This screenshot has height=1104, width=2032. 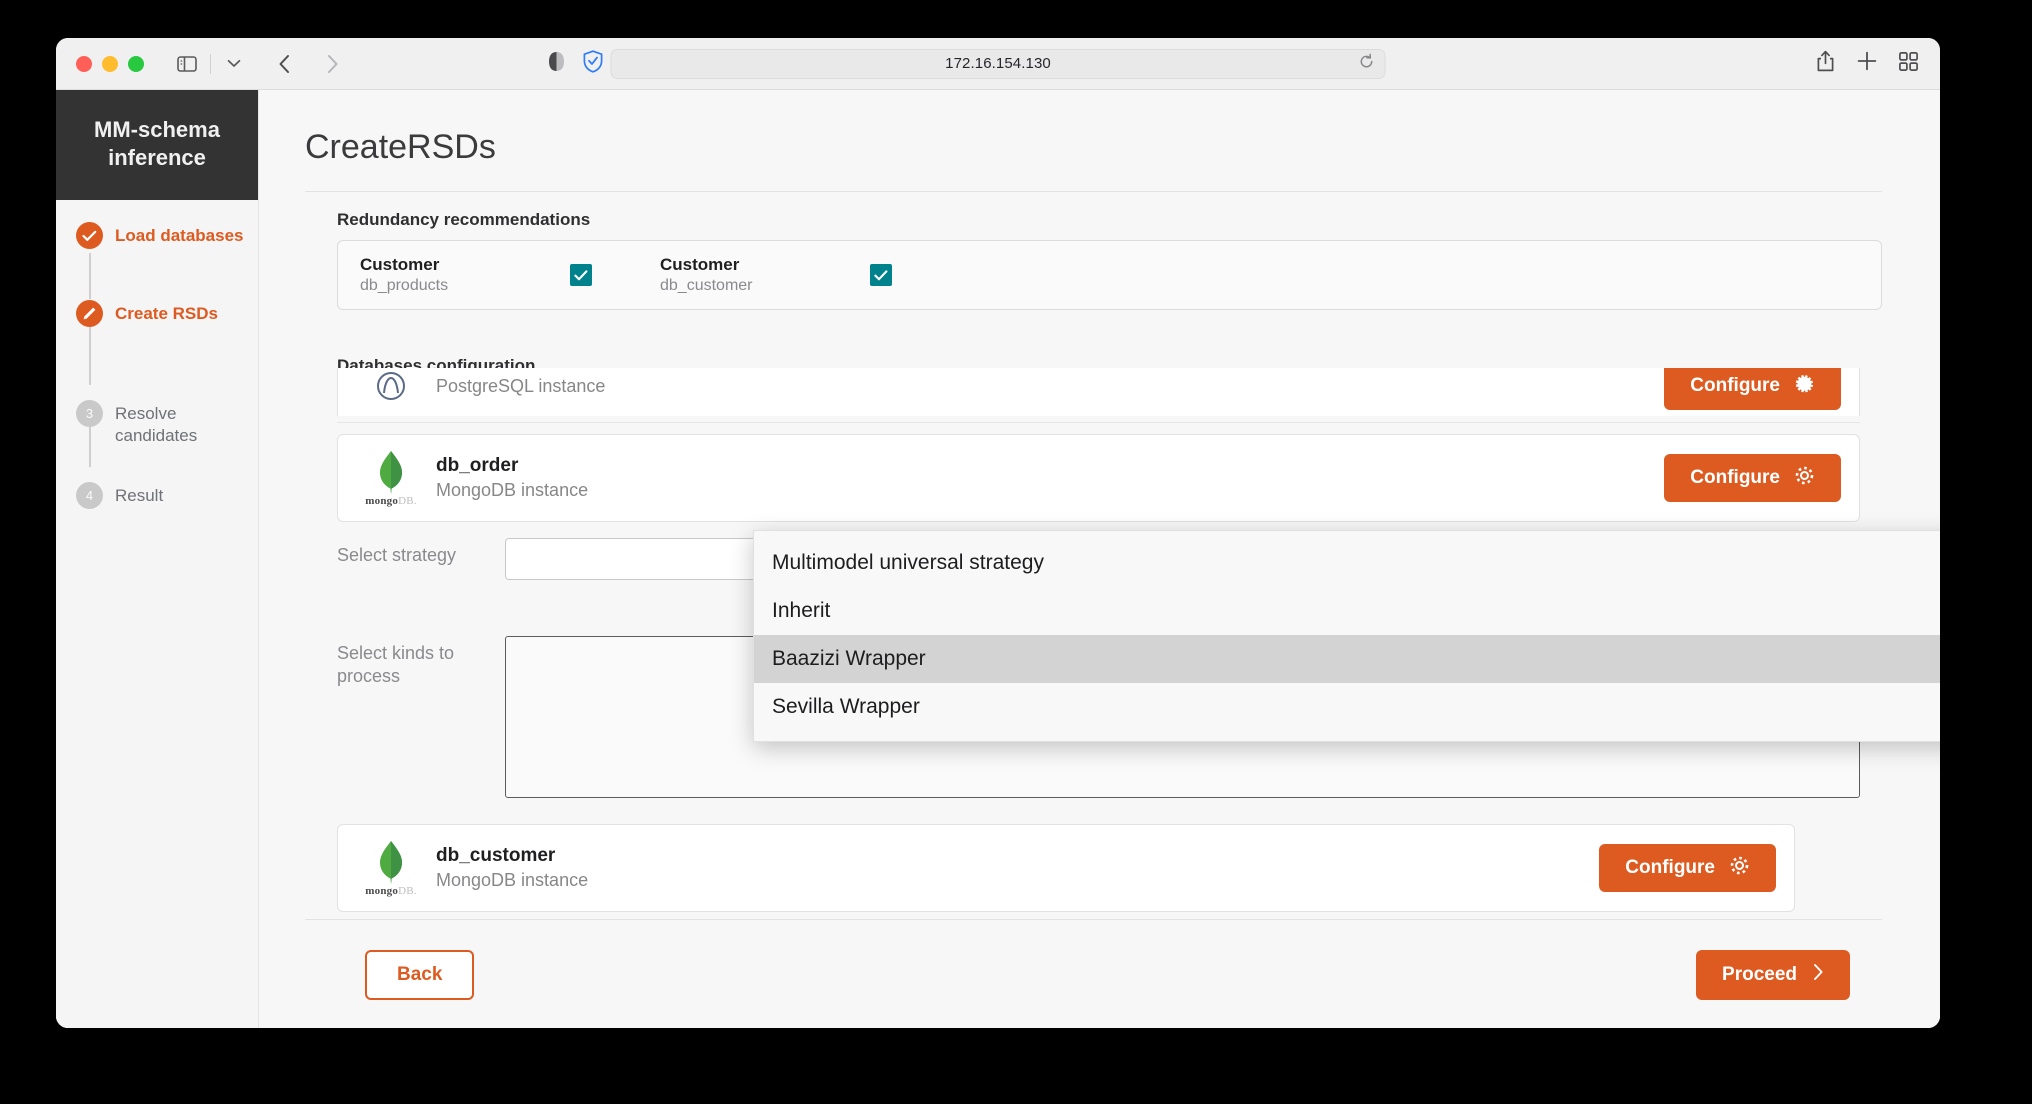 What do you see at coordinates (556, 64) in the screenshot?
I see `reader-mode-icon` at bounding box center [556, 64].